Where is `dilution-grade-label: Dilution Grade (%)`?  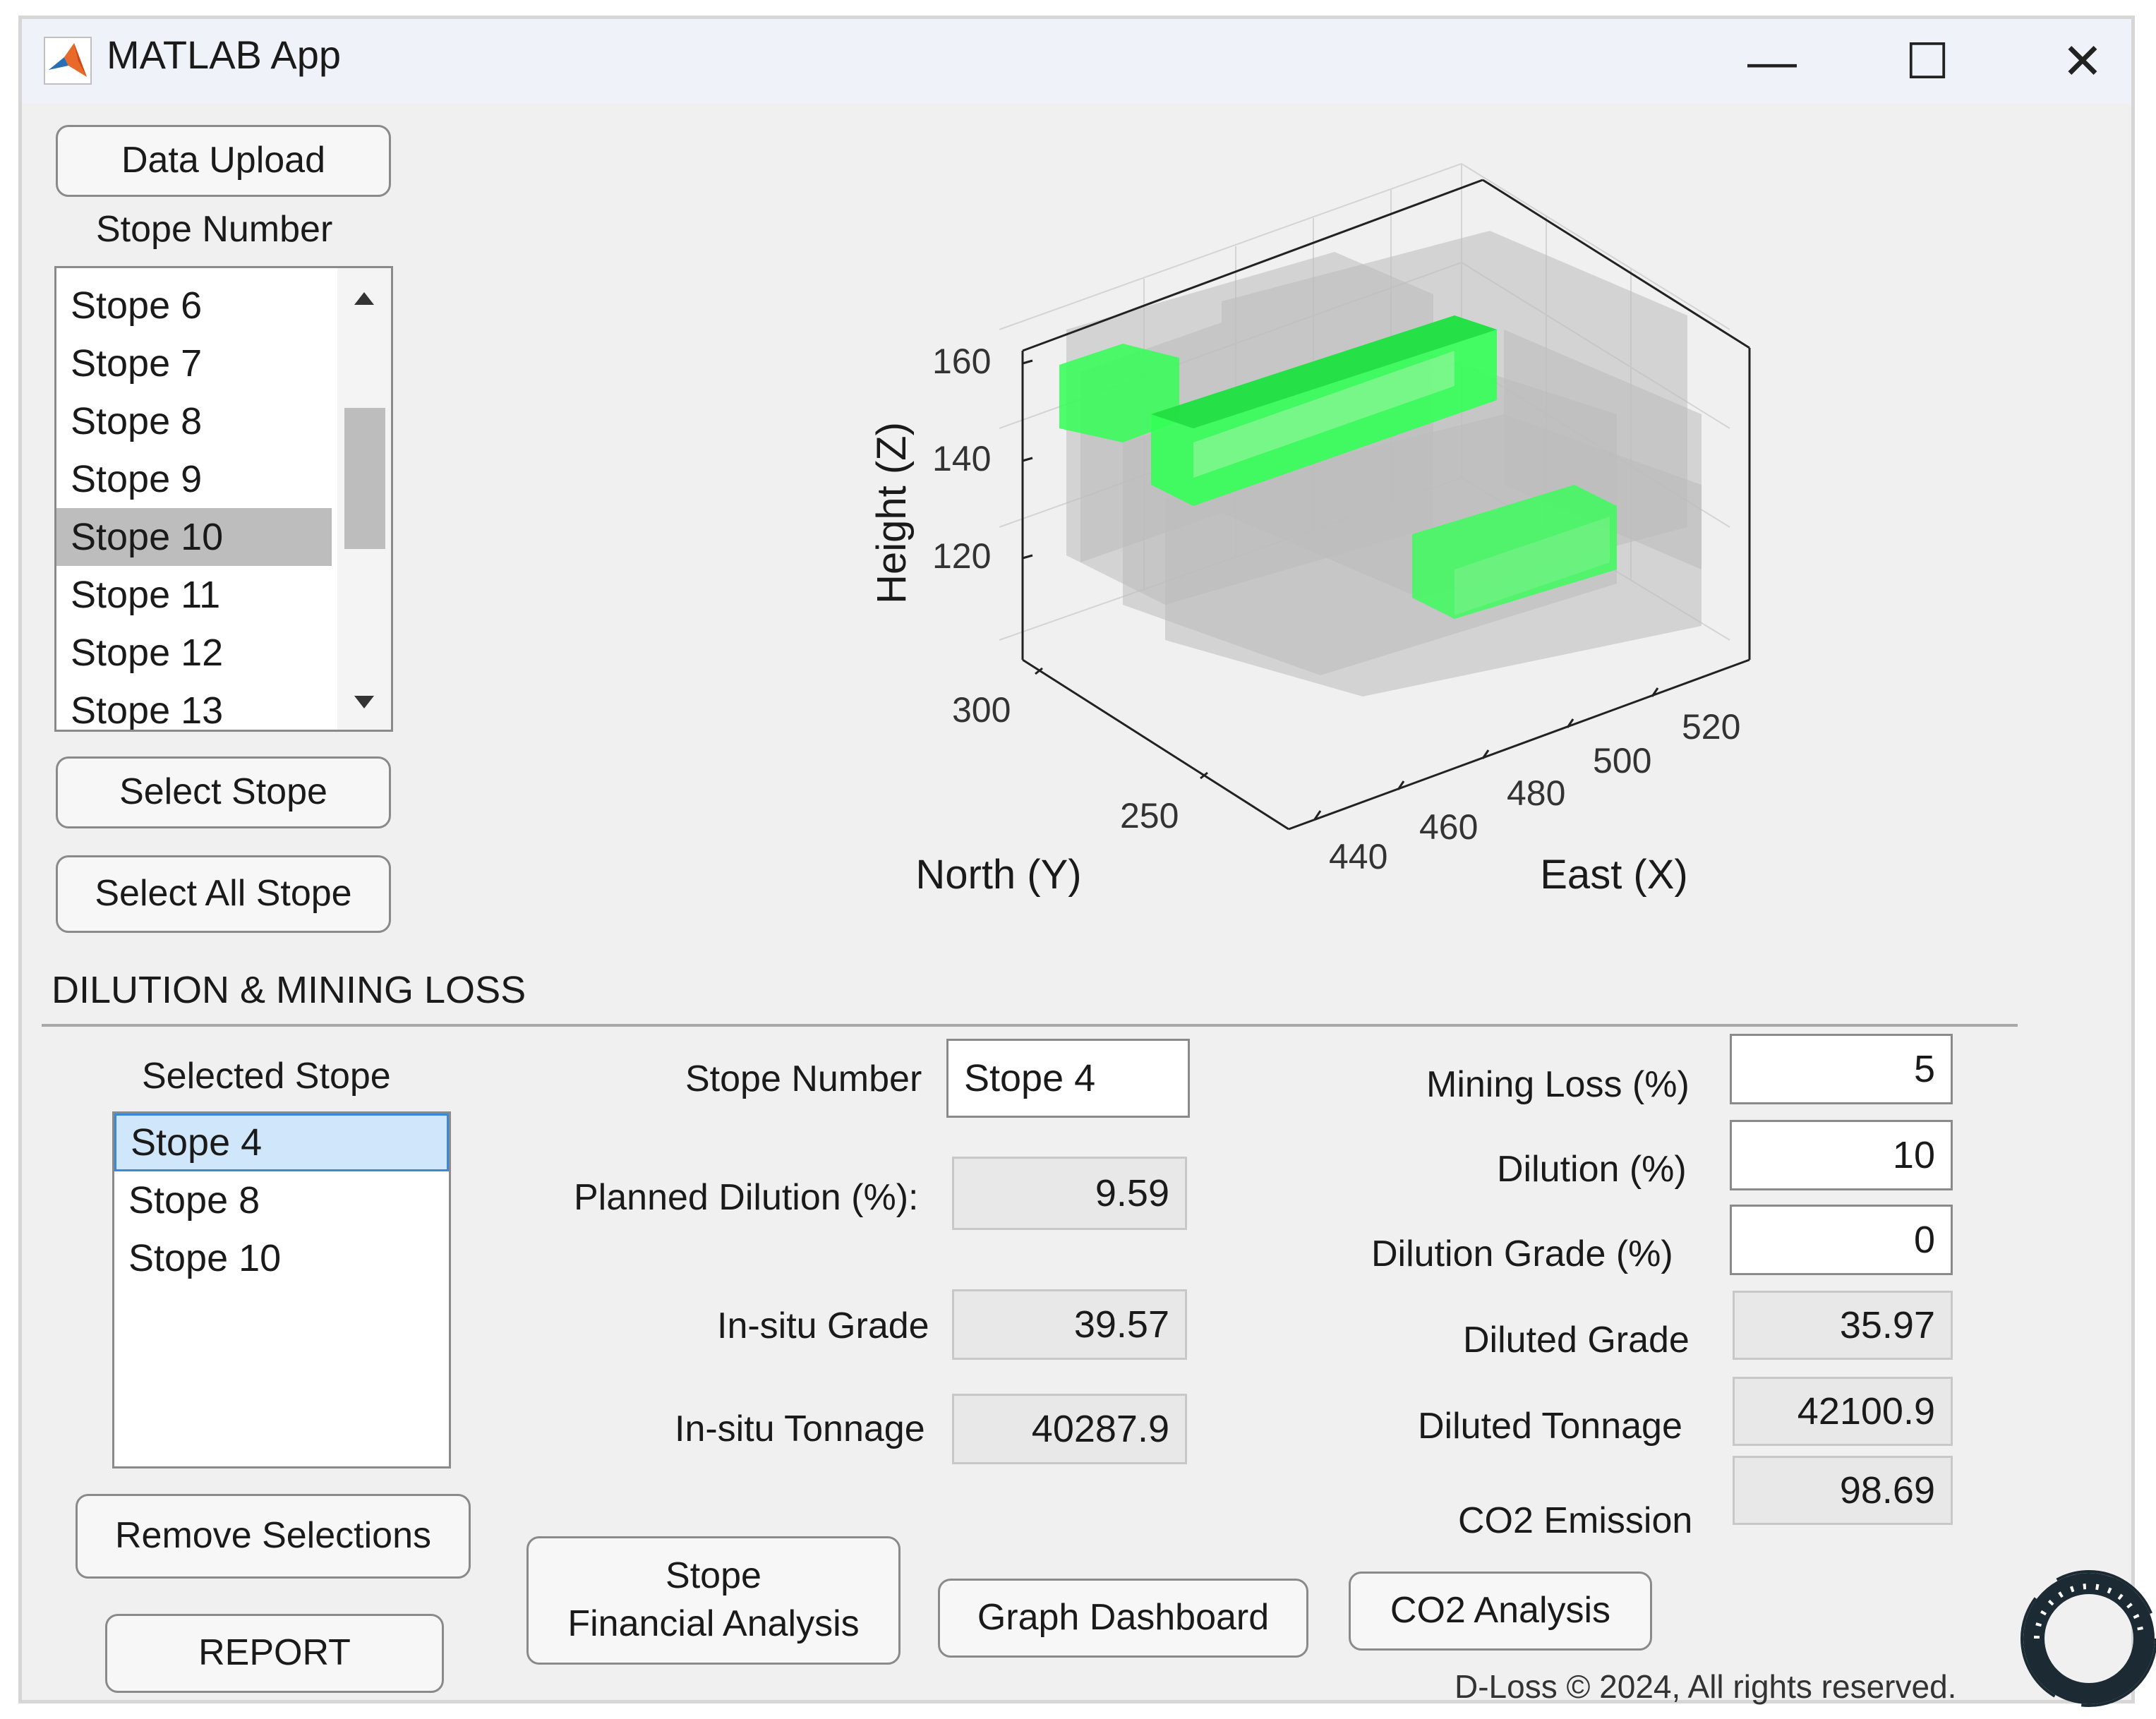 dilution-grade-label: Dilution Grade (%) is located at coordinates (1522, 1254).